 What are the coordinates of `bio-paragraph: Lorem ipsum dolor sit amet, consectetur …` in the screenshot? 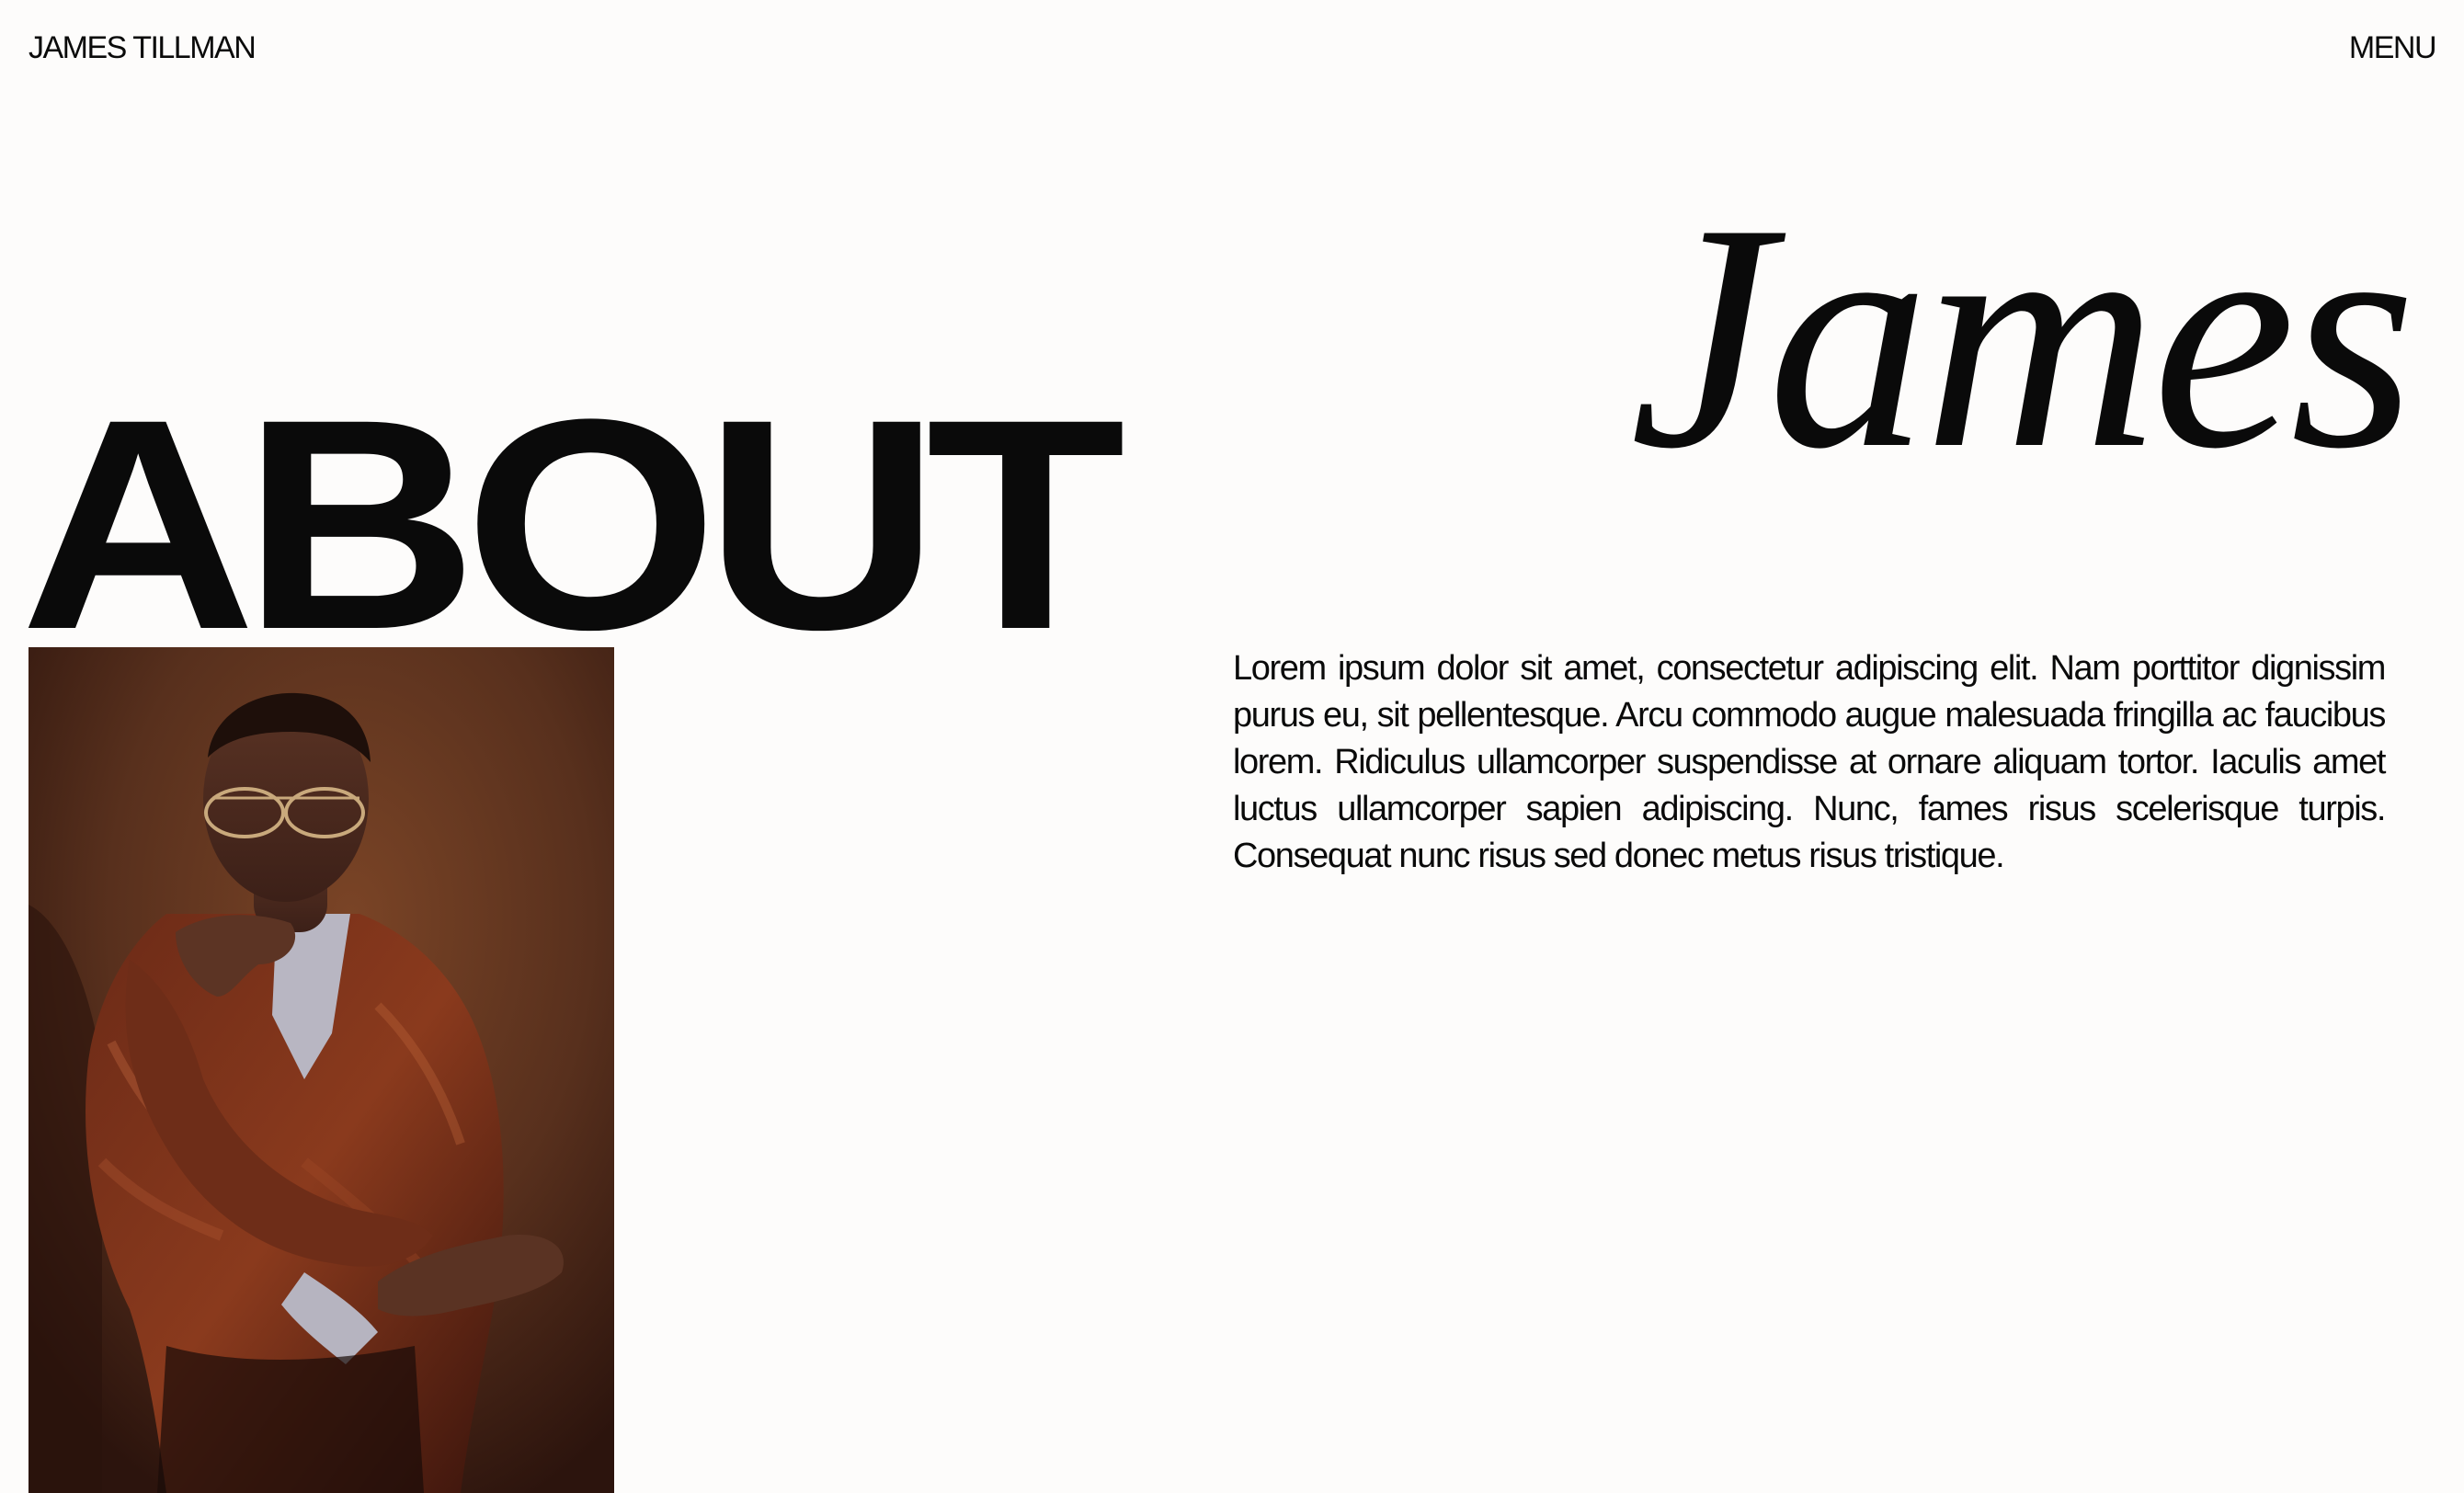 It's located at (1809, 762).